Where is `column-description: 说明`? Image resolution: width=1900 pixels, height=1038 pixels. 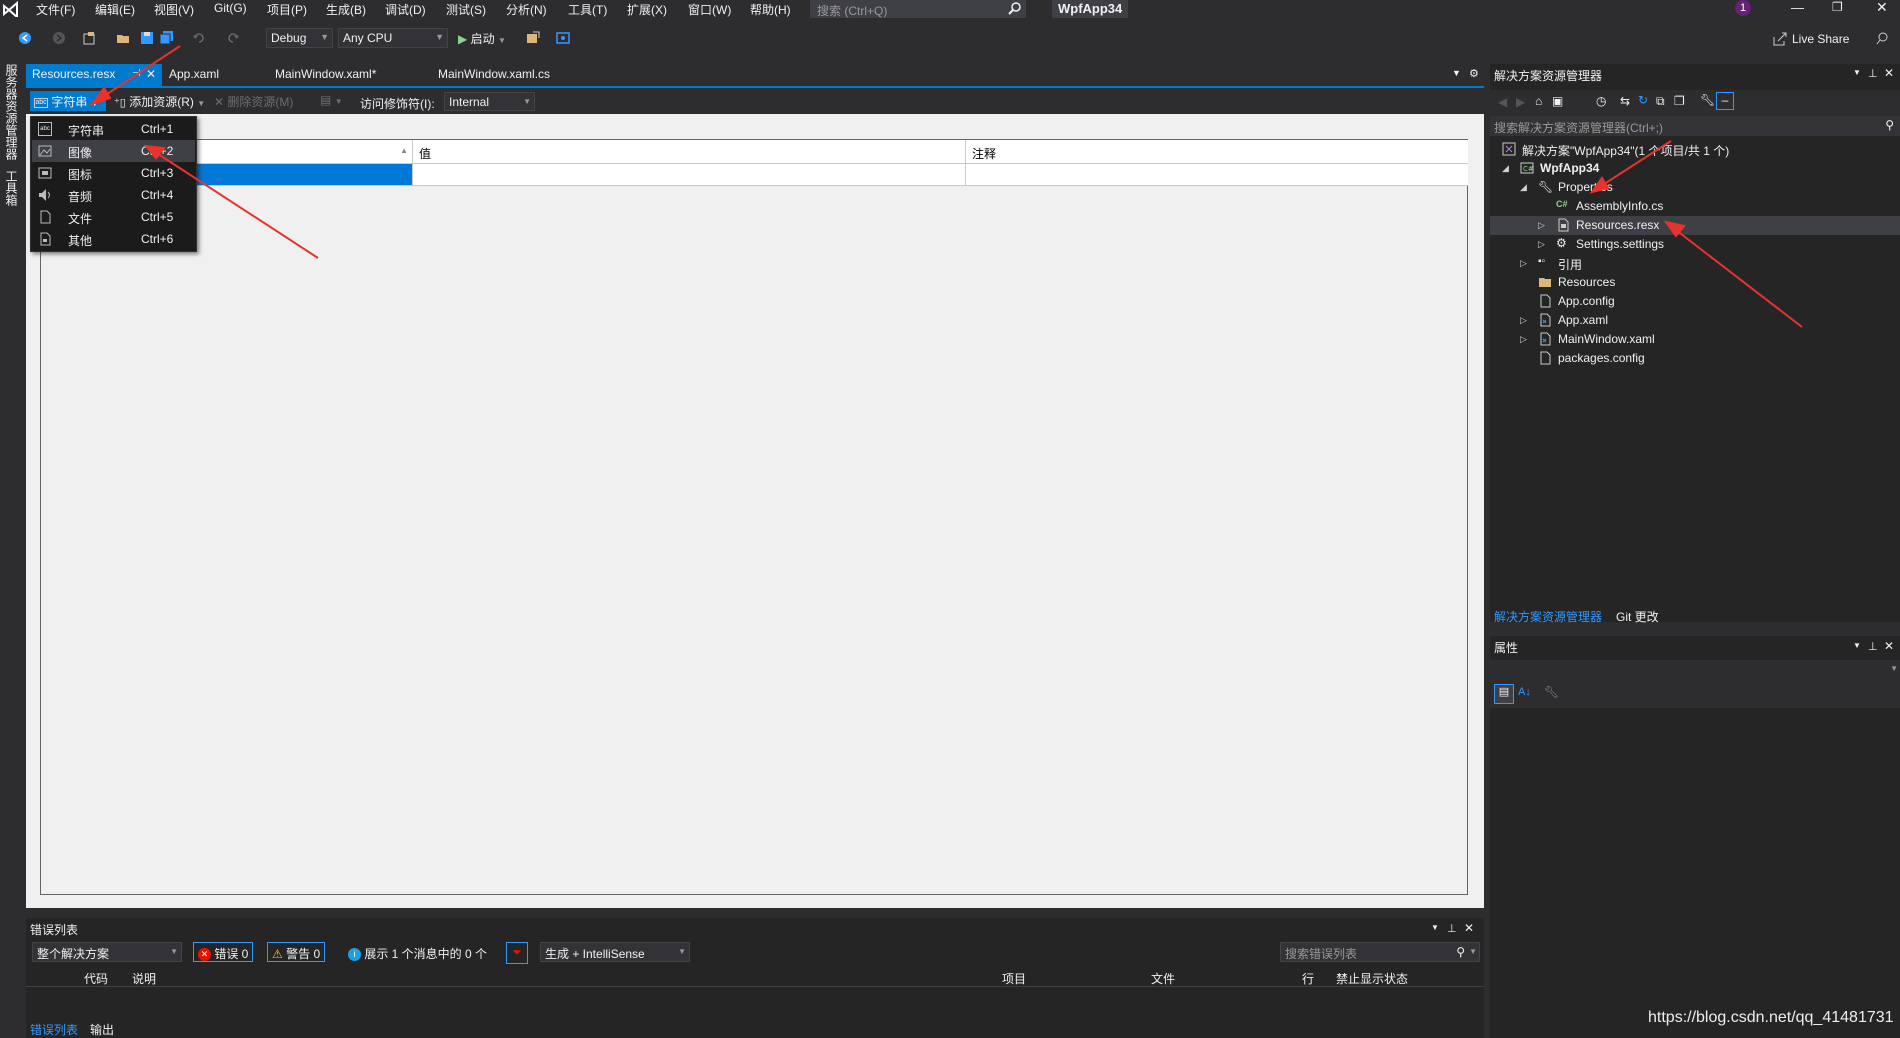
column-description: 说明 is located at coordinates (144, 978).